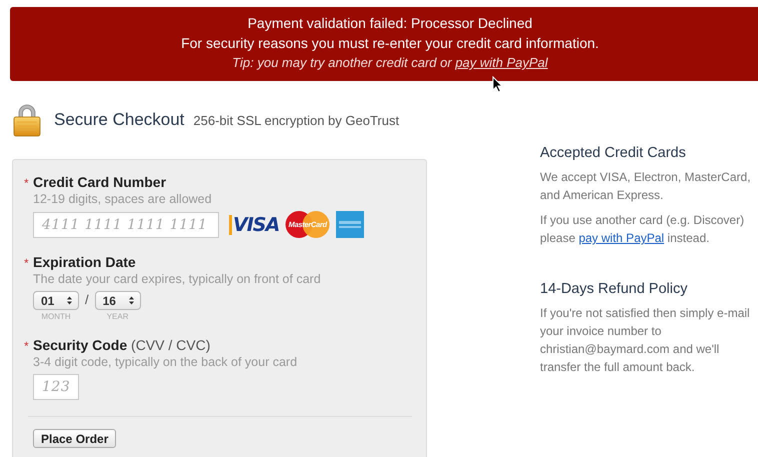 The height and width of the screenshot is (457, 758). I want to click on field-hint: The date your card expires, typically on front of card, so click(177, 279).